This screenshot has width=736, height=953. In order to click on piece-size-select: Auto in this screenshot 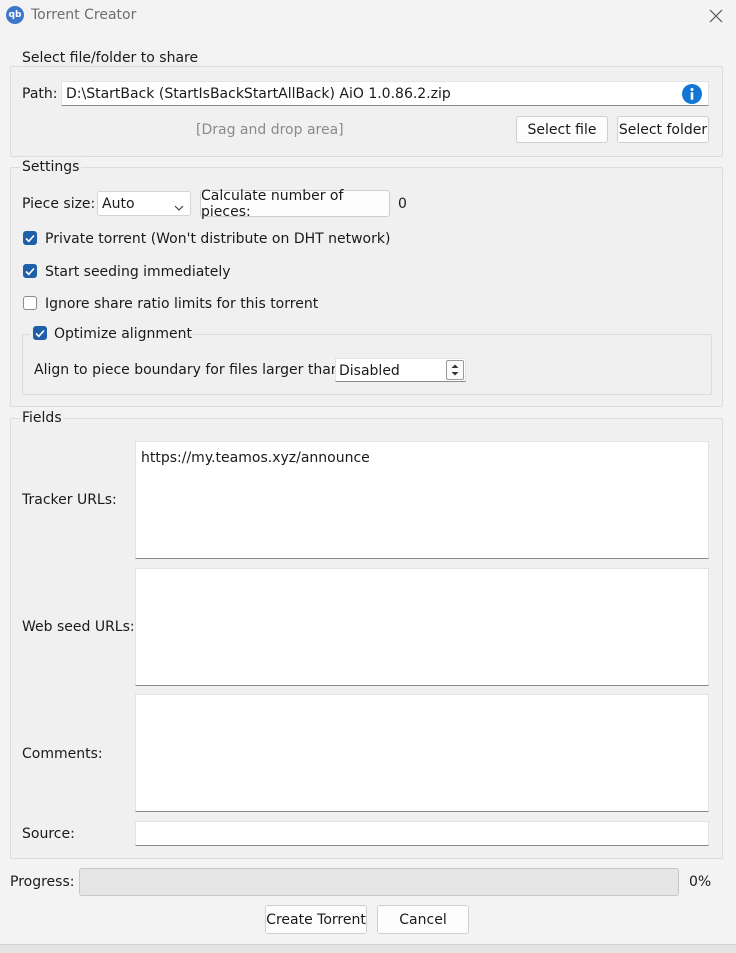, I will do `click(144, 203)`.